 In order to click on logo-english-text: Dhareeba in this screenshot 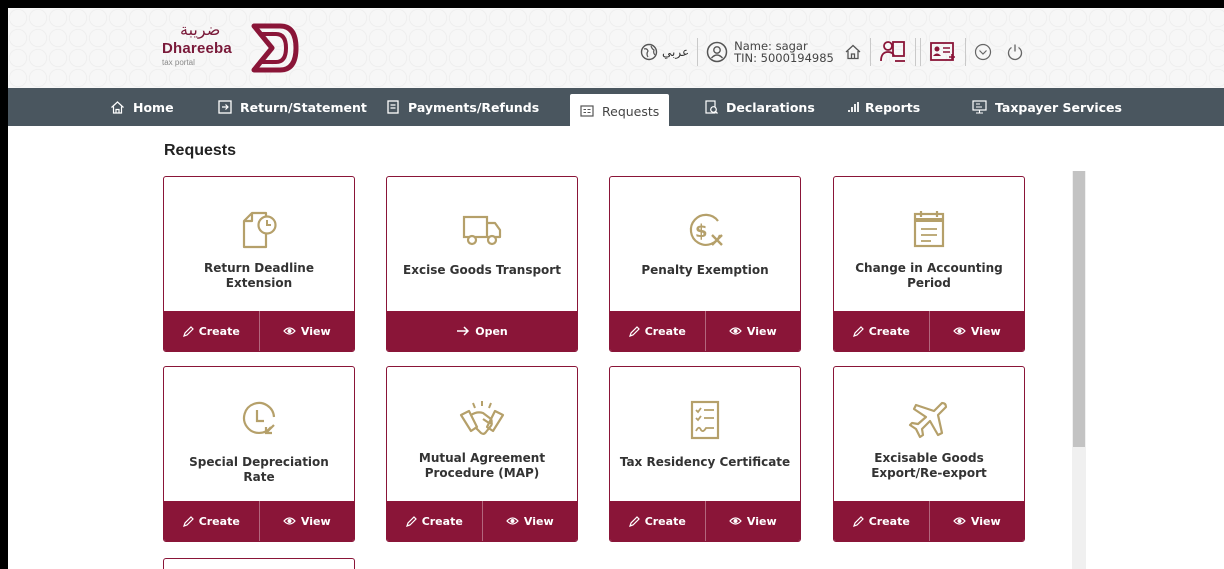, I will do `click(197, 48)`.